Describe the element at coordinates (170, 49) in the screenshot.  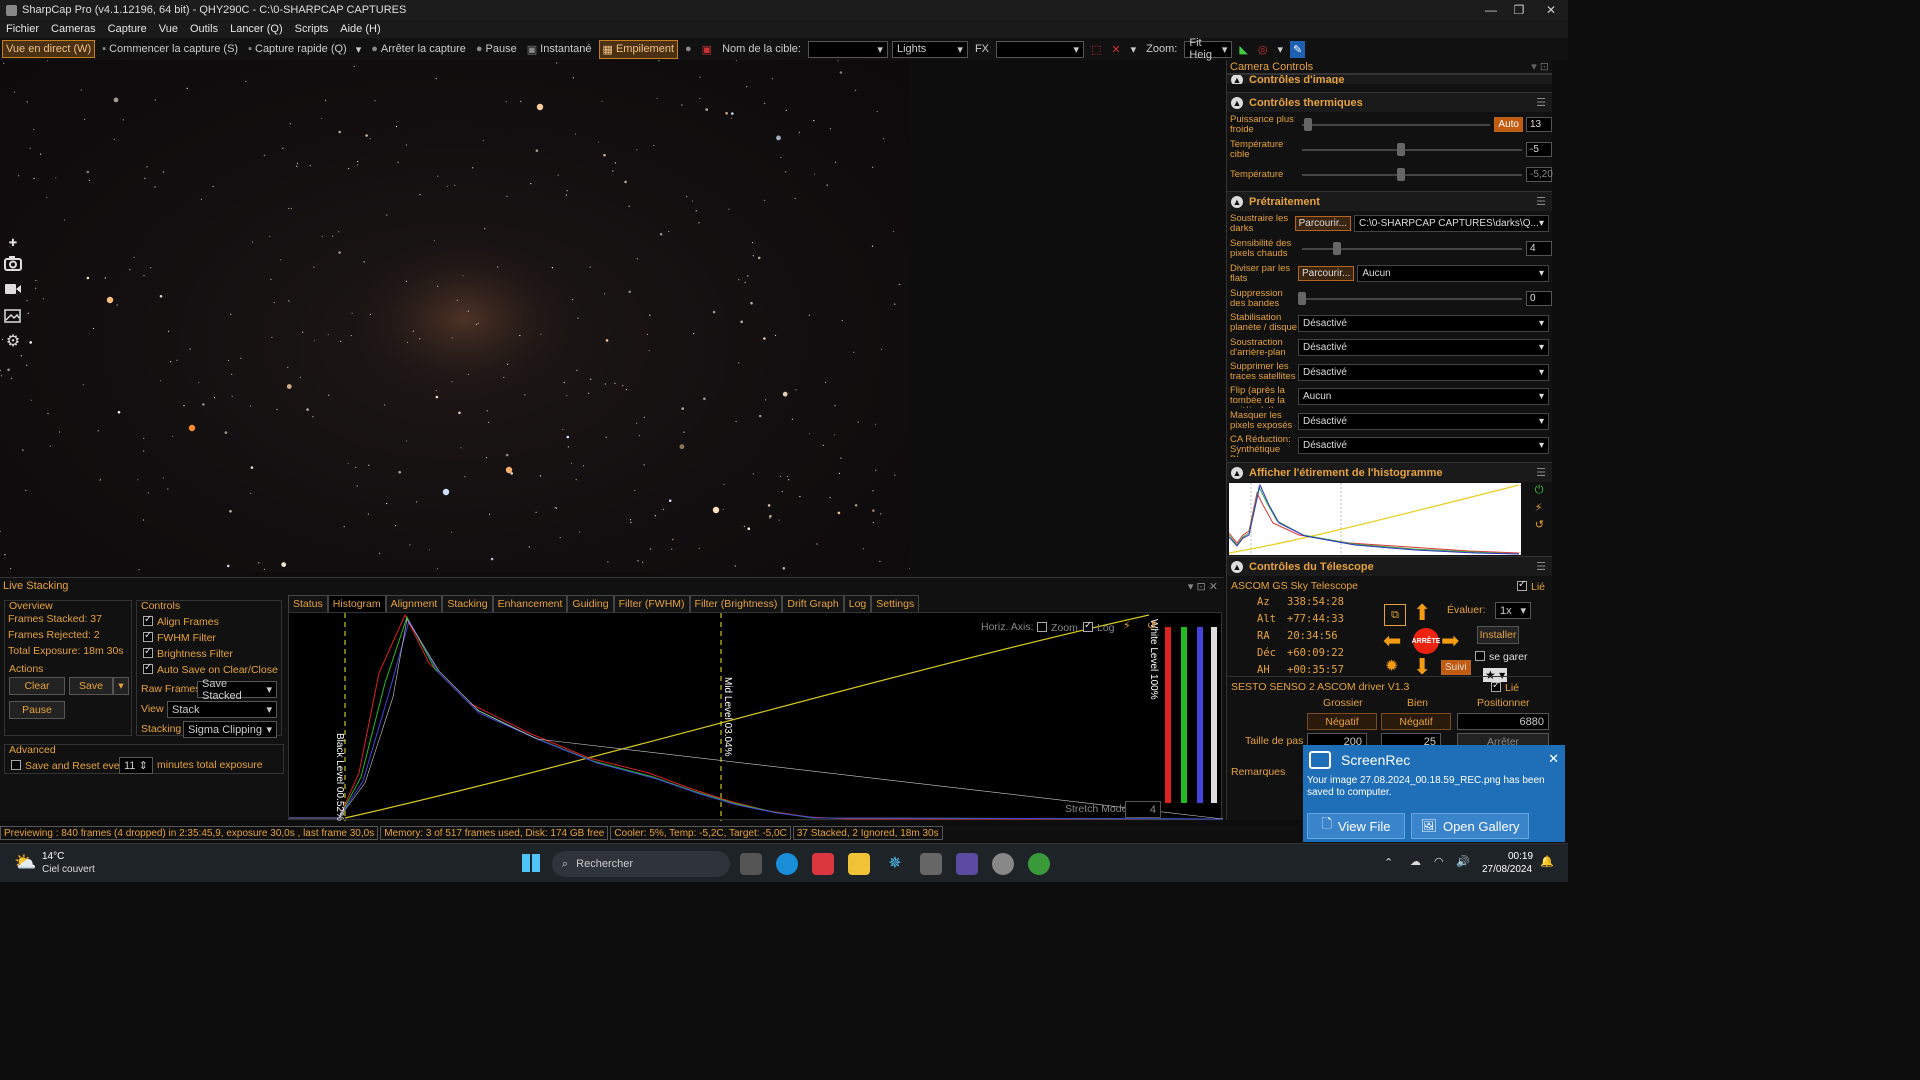
I see `start-capture-button: ▪ Commencer la capture (S)` at that location.